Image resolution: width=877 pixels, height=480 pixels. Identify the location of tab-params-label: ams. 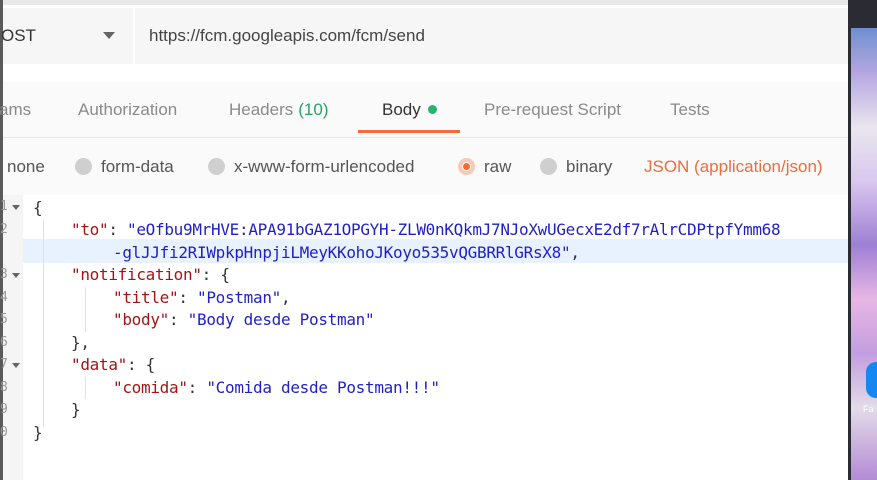
(16, 109).